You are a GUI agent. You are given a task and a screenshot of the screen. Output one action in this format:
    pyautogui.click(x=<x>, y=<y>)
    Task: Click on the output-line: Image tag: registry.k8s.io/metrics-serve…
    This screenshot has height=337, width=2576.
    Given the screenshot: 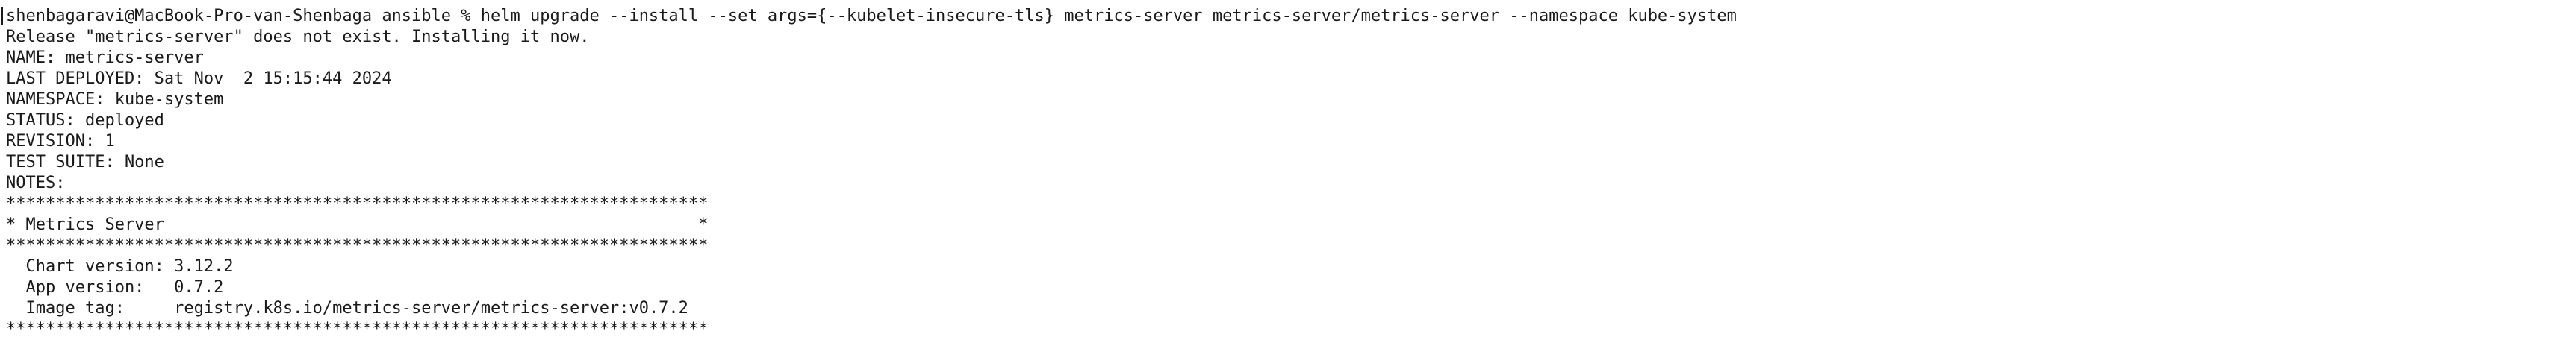 What is the action you would take?
    pyautogui.click(x=347, y=308)
    